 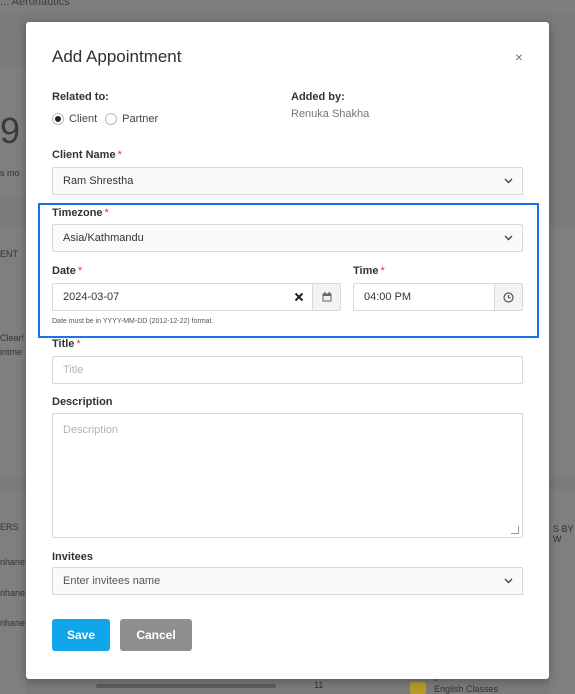 I want to click on cancel-button: Cancel, so click(x=156, y=635).